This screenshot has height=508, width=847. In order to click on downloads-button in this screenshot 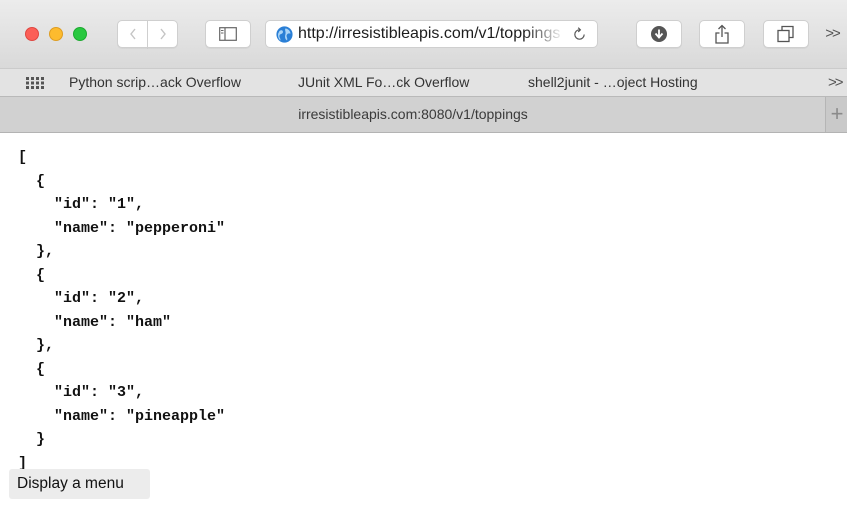, I will do `click(659, 34)`.